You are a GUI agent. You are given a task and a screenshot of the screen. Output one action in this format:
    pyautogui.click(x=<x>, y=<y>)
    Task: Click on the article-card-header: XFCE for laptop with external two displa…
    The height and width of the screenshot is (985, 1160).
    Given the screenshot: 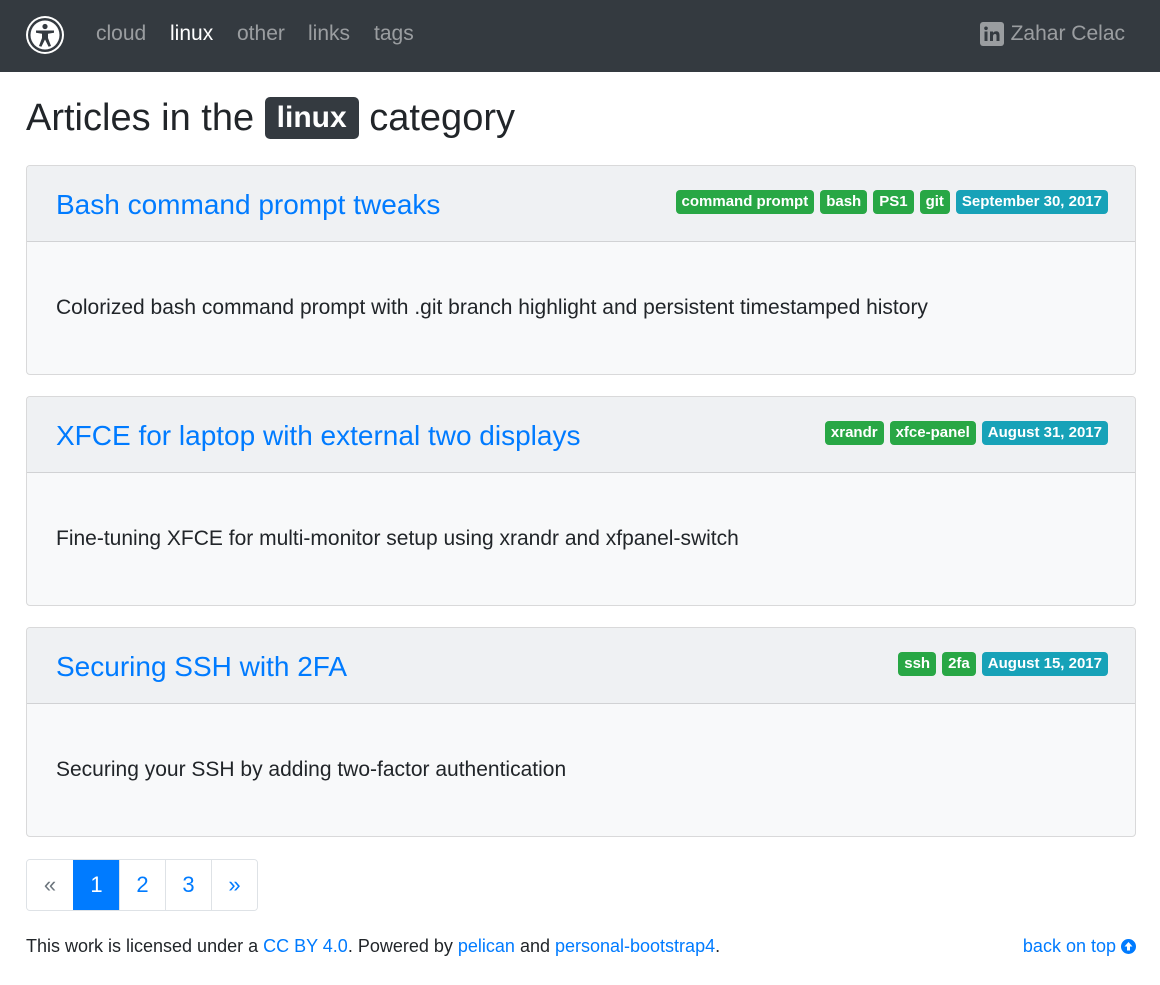 What is the action you would take?
    pyautogui.click(x=581, y=435)
    